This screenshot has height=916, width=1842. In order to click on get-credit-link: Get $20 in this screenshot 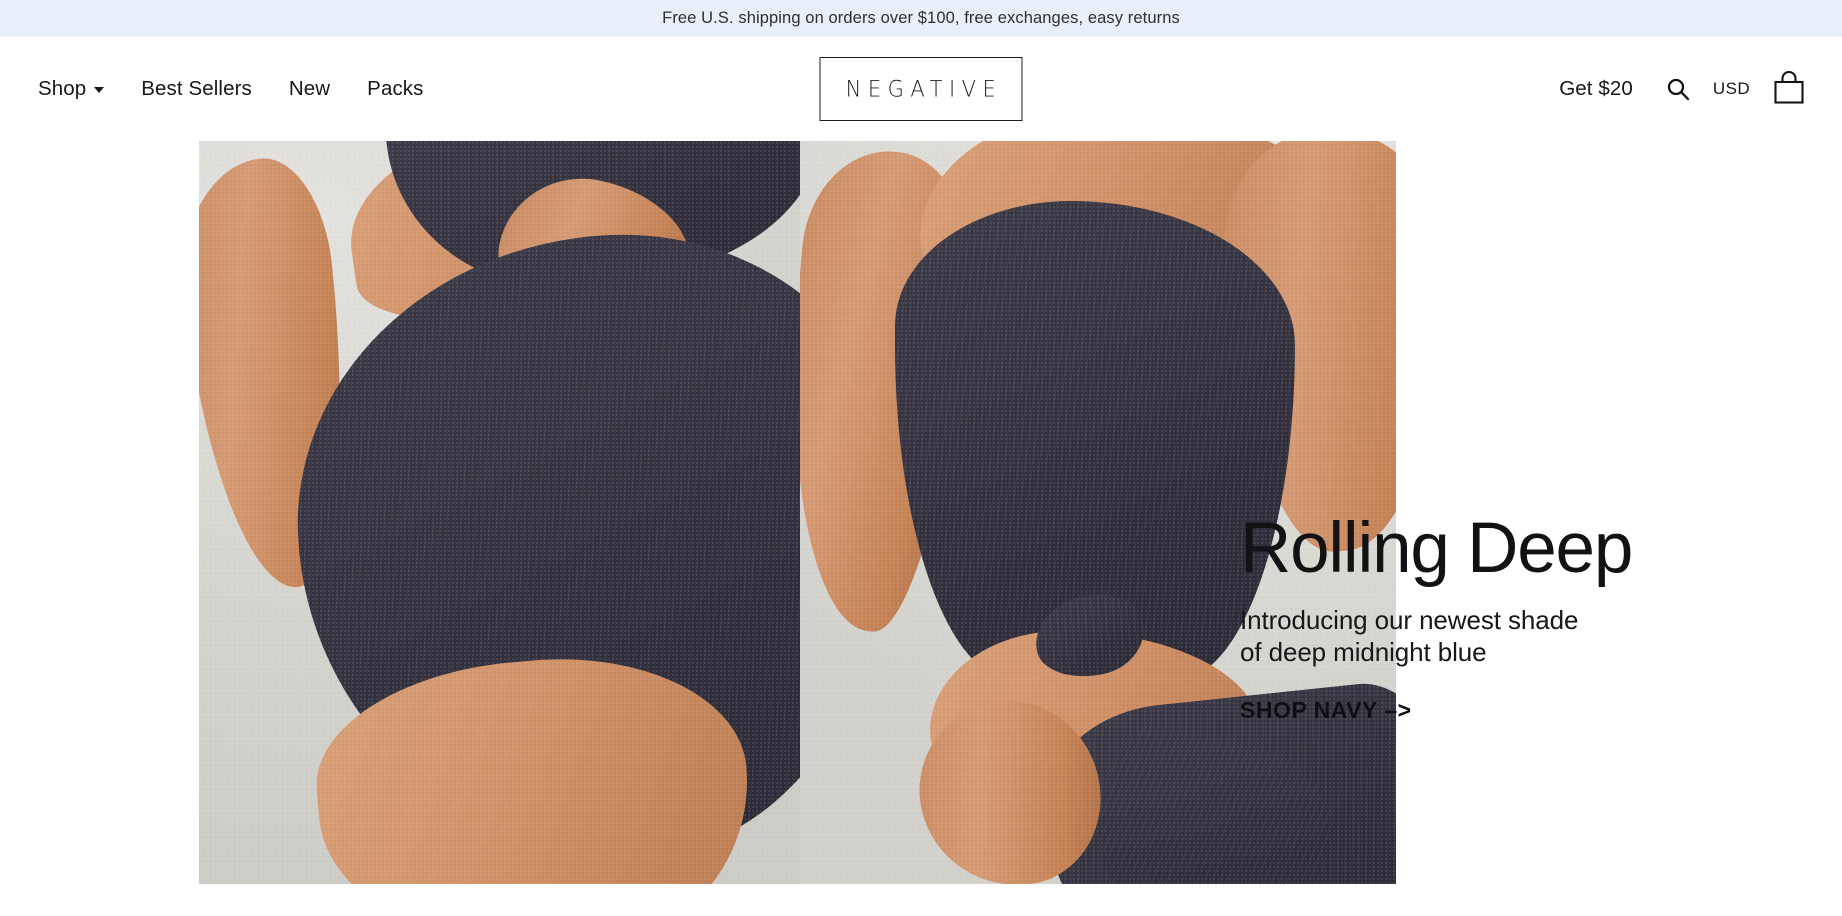, I will do `click(1596, 89)`.